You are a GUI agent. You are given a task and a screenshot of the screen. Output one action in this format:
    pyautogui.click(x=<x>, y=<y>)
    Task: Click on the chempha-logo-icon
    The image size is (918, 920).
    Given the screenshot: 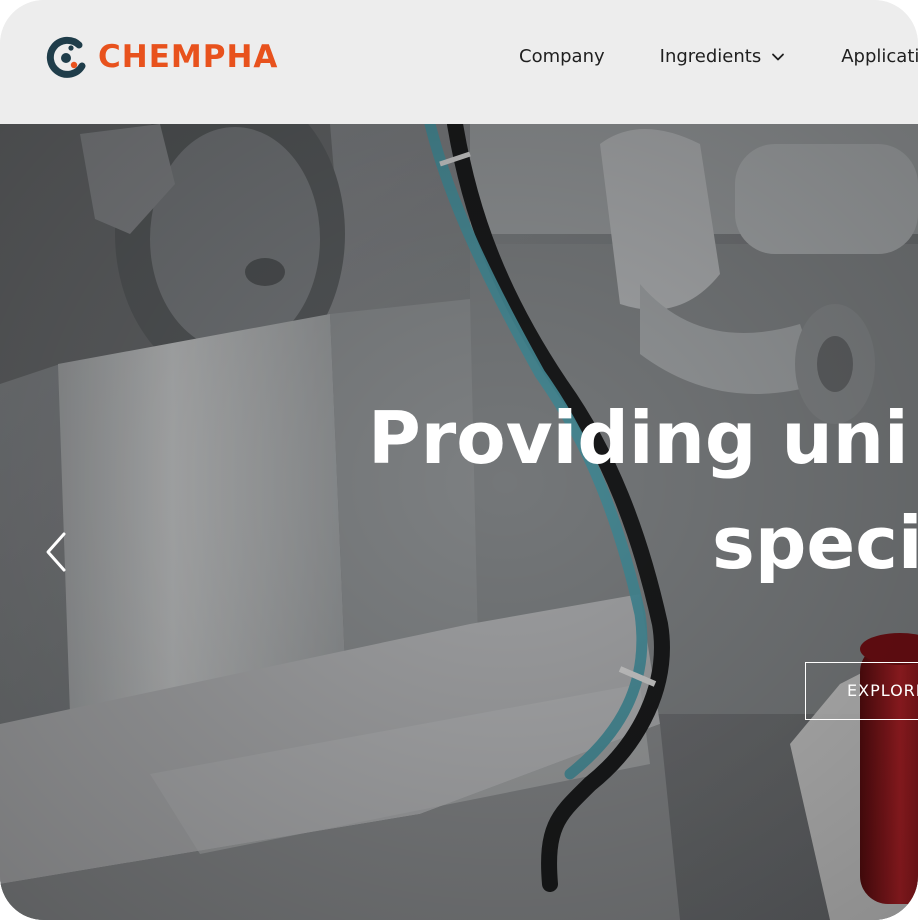 What is the action you would take?
    pyautogui.click(x=66, y=57)
    